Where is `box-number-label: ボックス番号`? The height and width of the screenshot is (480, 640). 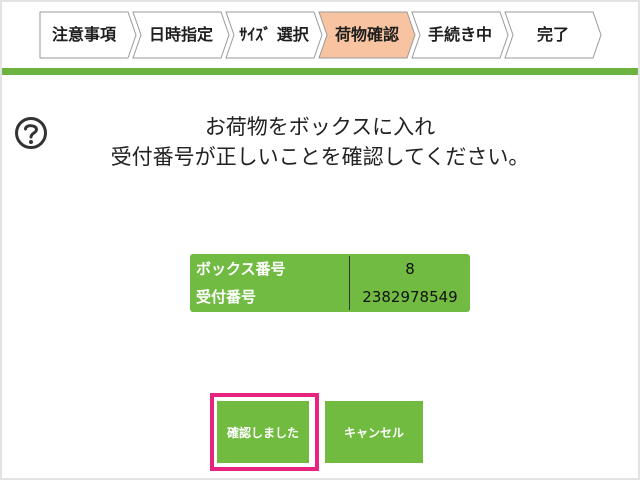
box-number-label: ボックス番号 is located at coordinates (241, 269).